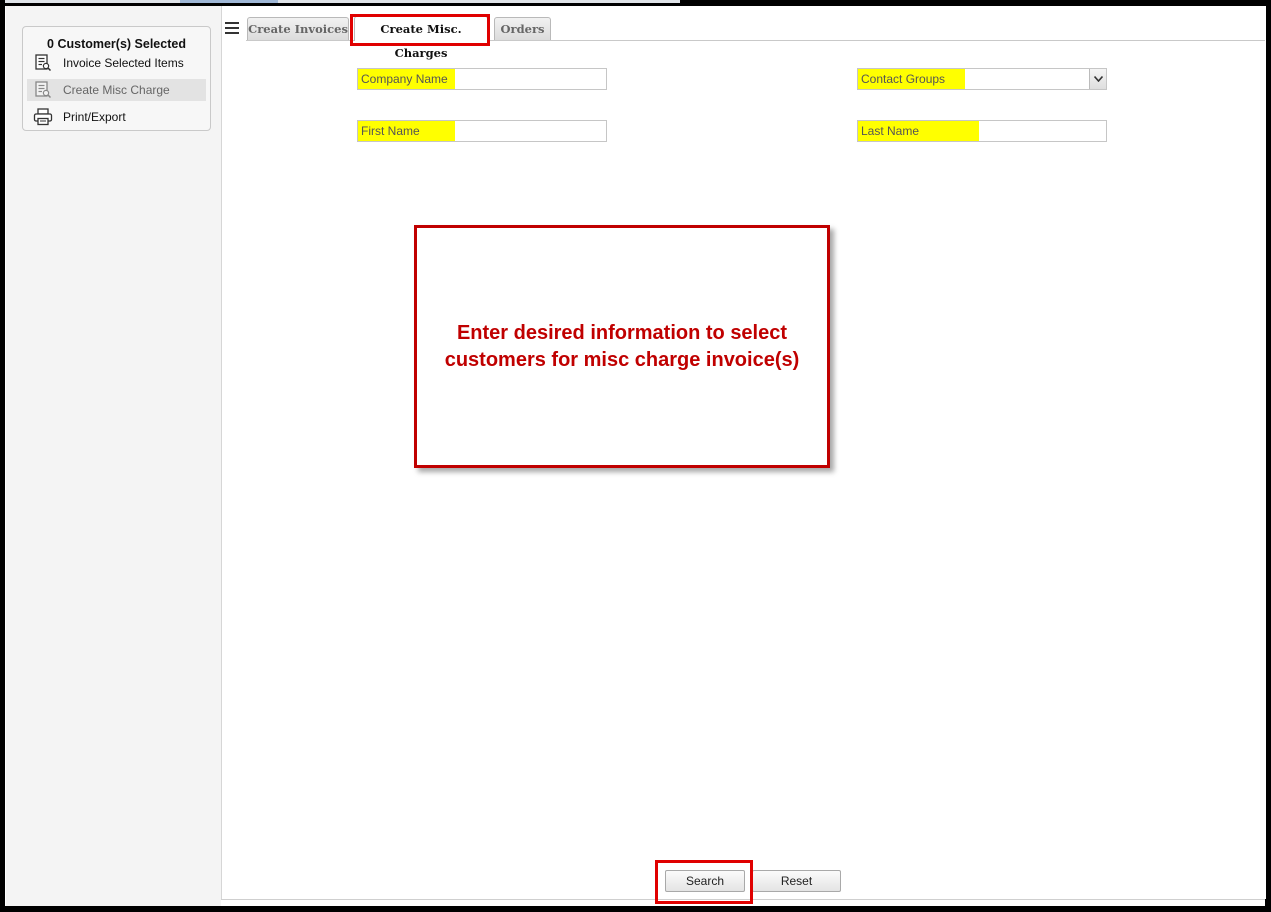 The width and height of the screenshot is (1271, 912). I want to click on first-name-input, so click(482, 131).